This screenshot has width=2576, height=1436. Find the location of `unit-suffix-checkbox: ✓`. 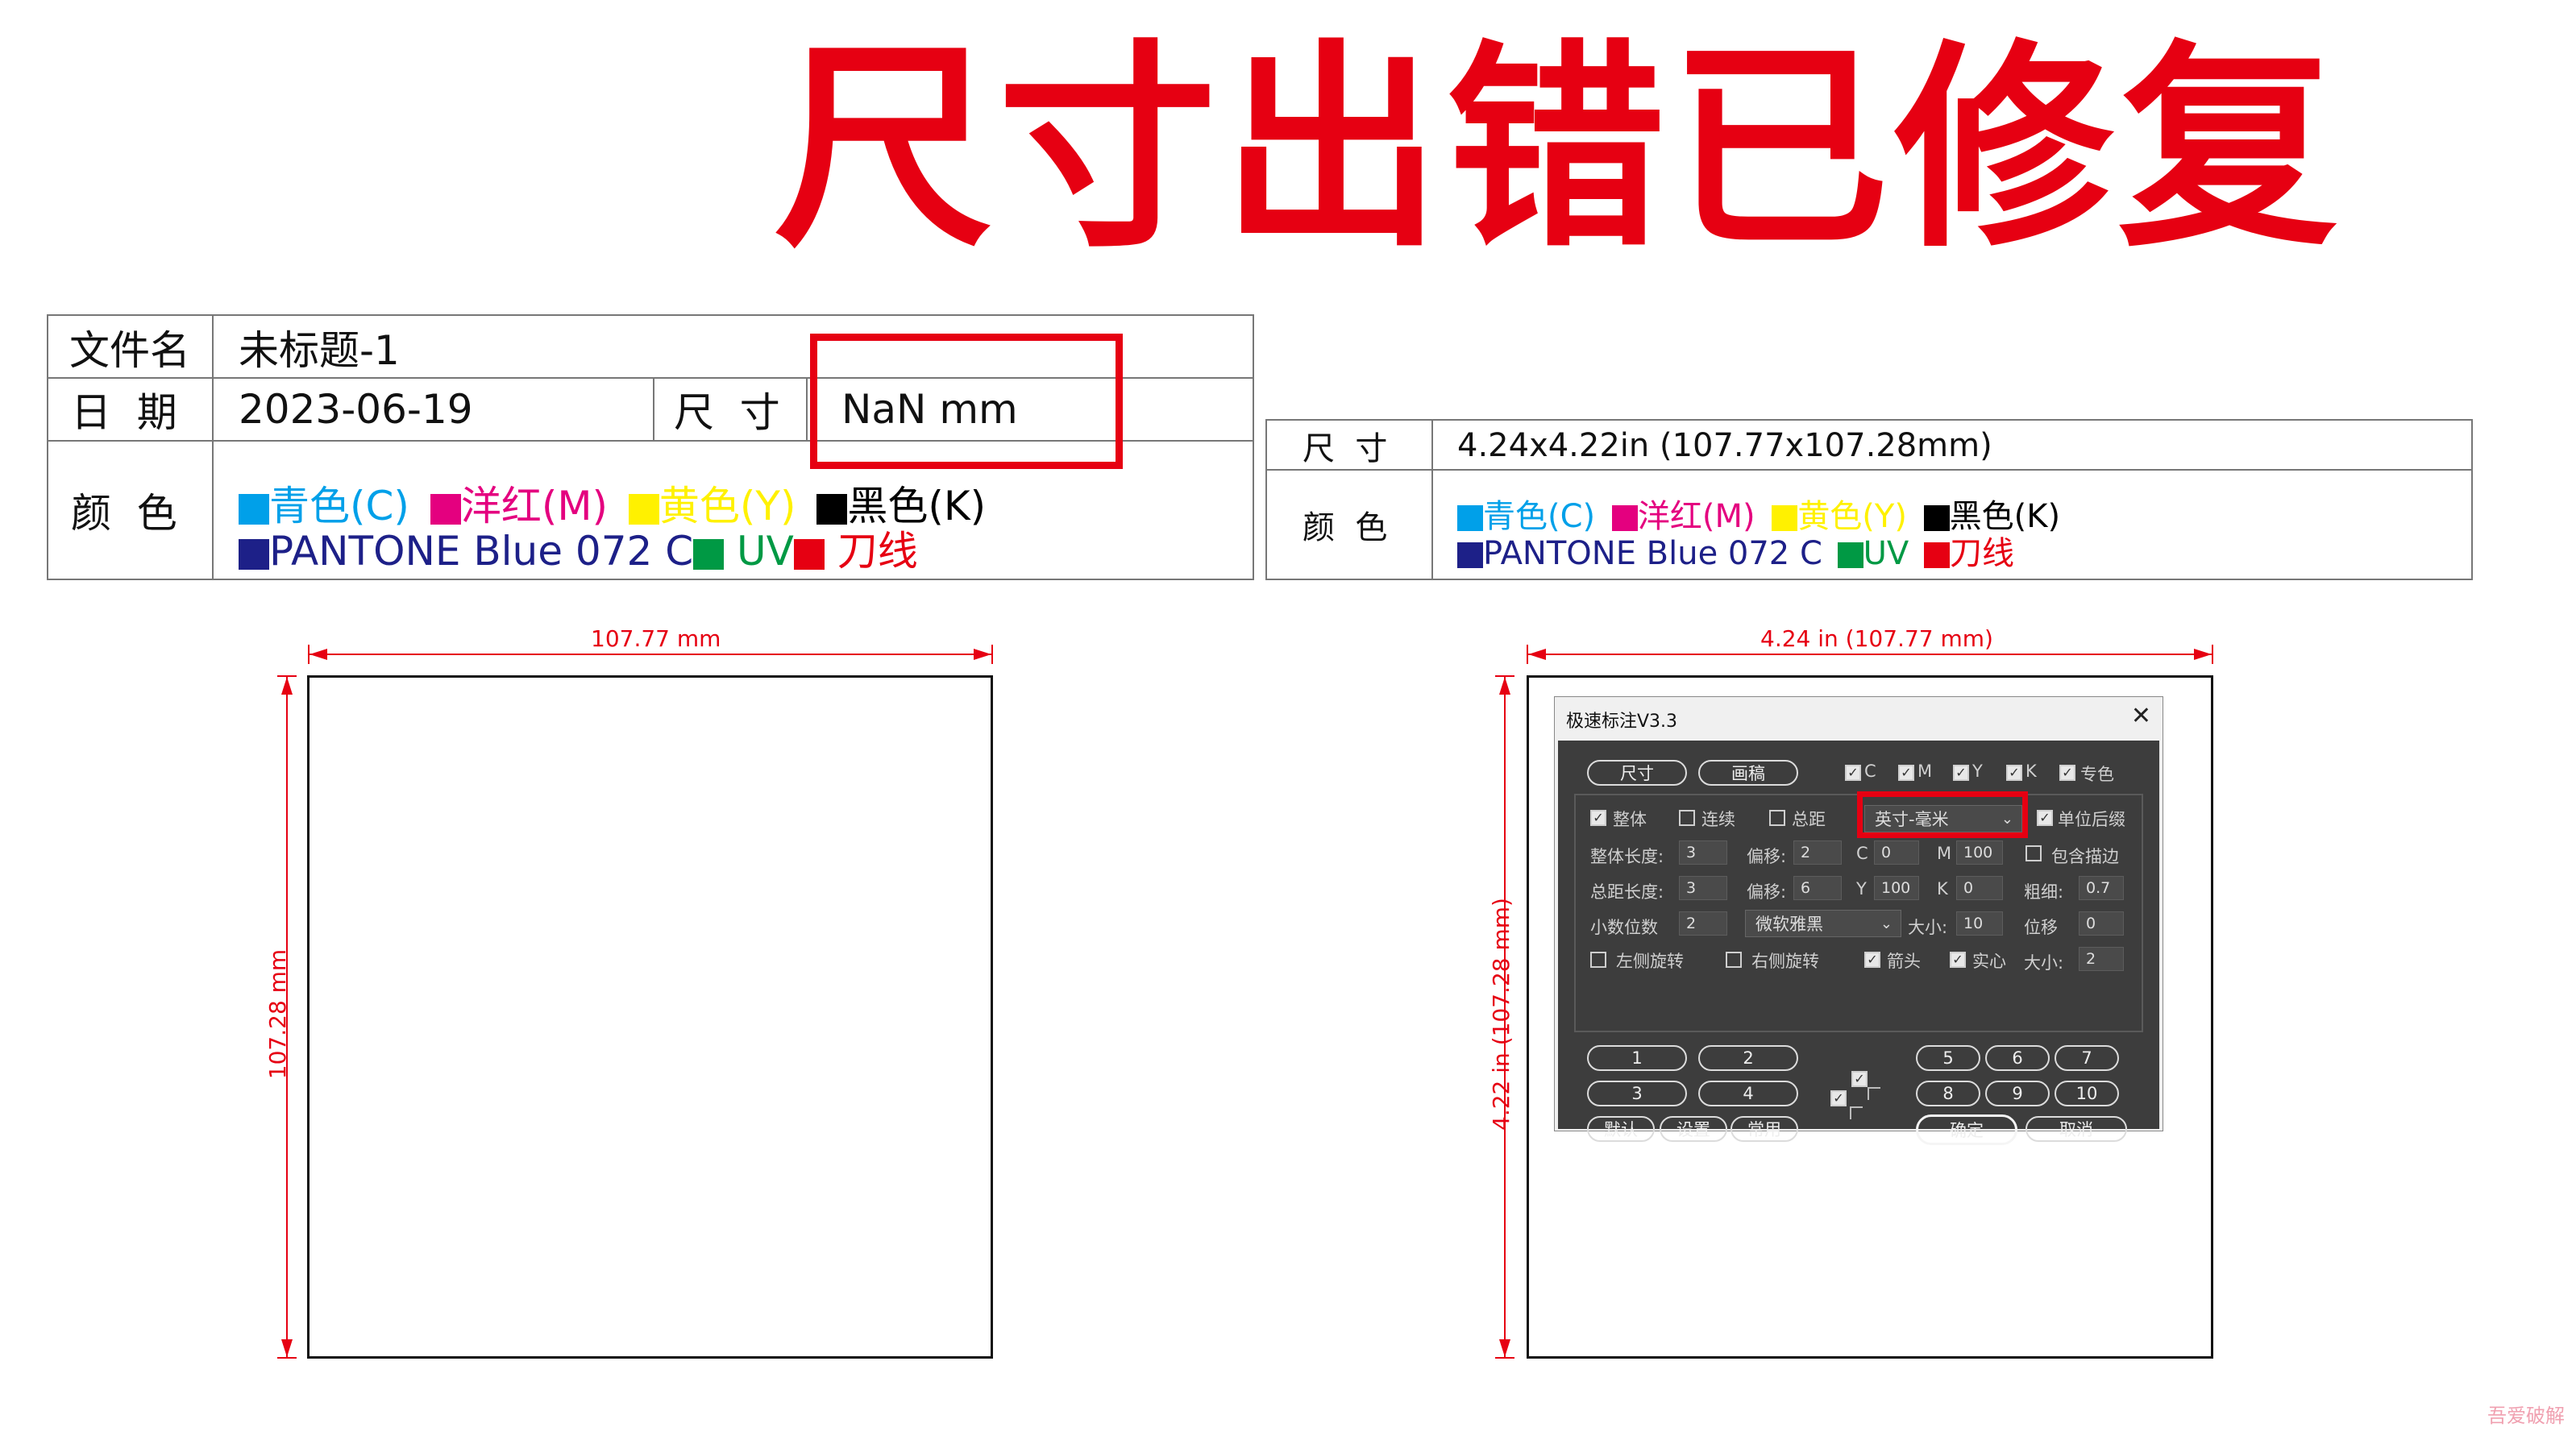

unit-suffix-checkbox: ✓ is located at coordinates (2045, 818).